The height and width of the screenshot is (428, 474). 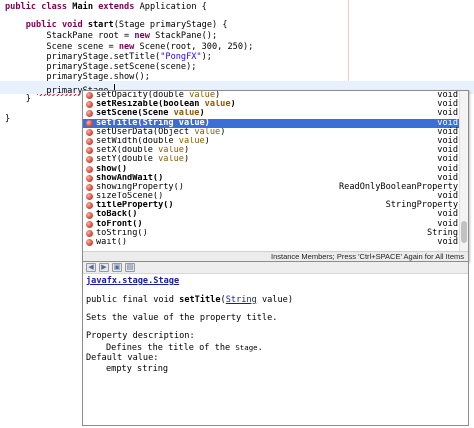 What do you see at coordinates (272, 104) in the screenshot?
I see `completion-item: setResizable(boolean value) void` at bounding box center [272, 104].